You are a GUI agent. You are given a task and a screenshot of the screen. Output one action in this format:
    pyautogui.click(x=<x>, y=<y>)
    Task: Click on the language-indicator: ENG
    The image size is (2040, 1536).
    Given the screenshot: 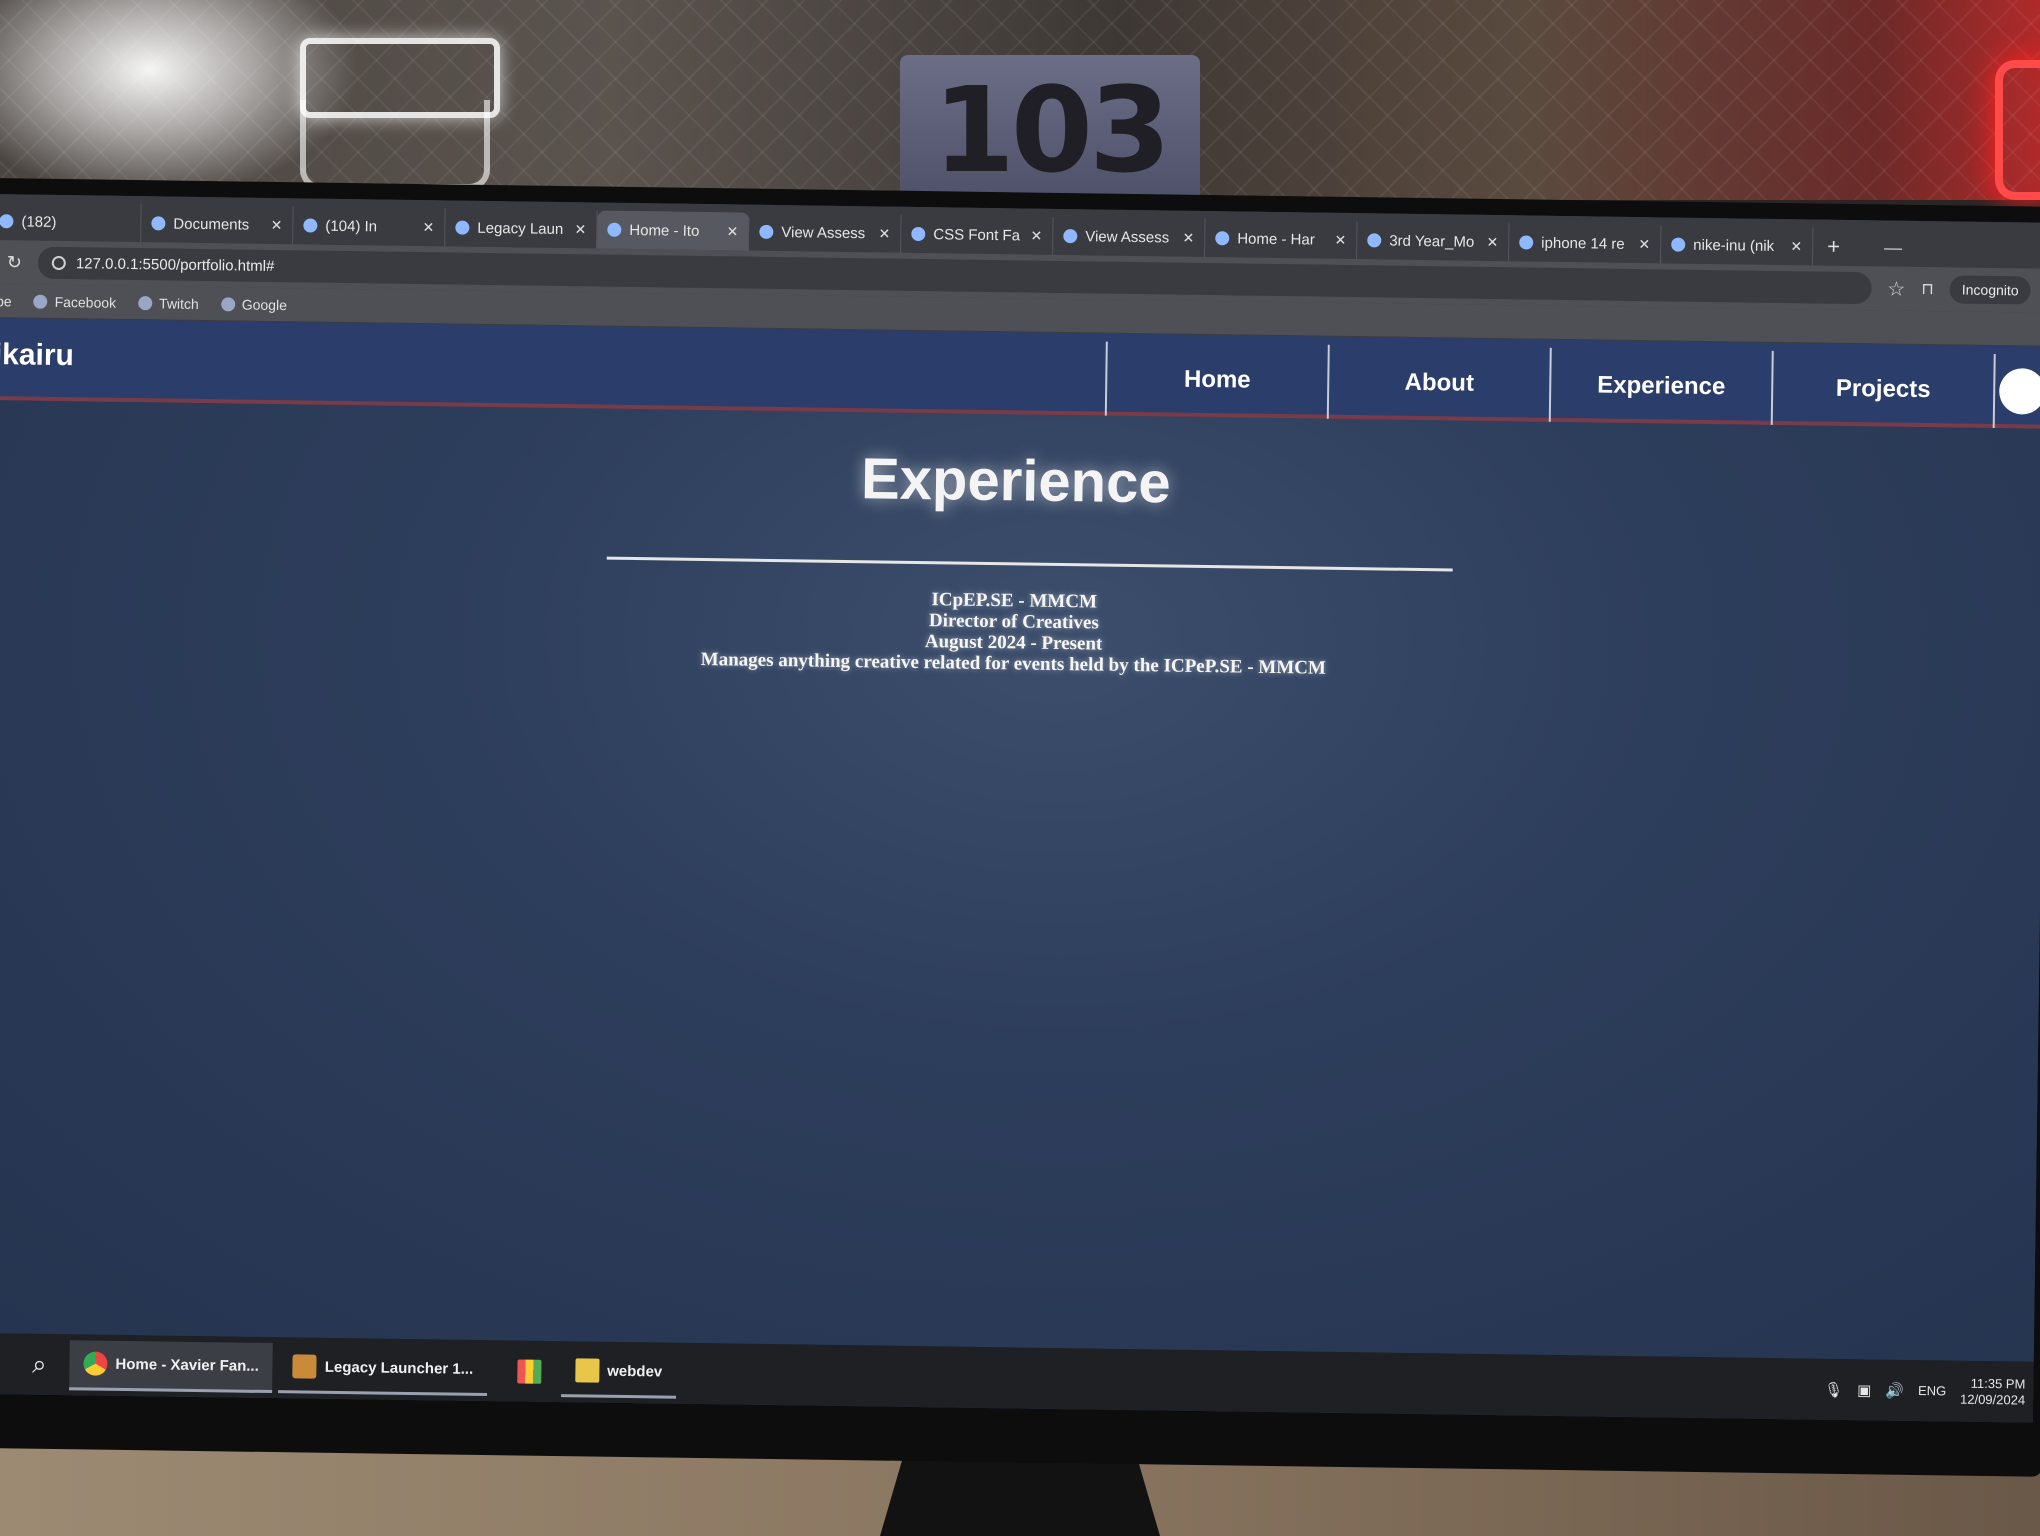 What is the action you would take?
    pyautogui.click(x=1932, y=1390)
    